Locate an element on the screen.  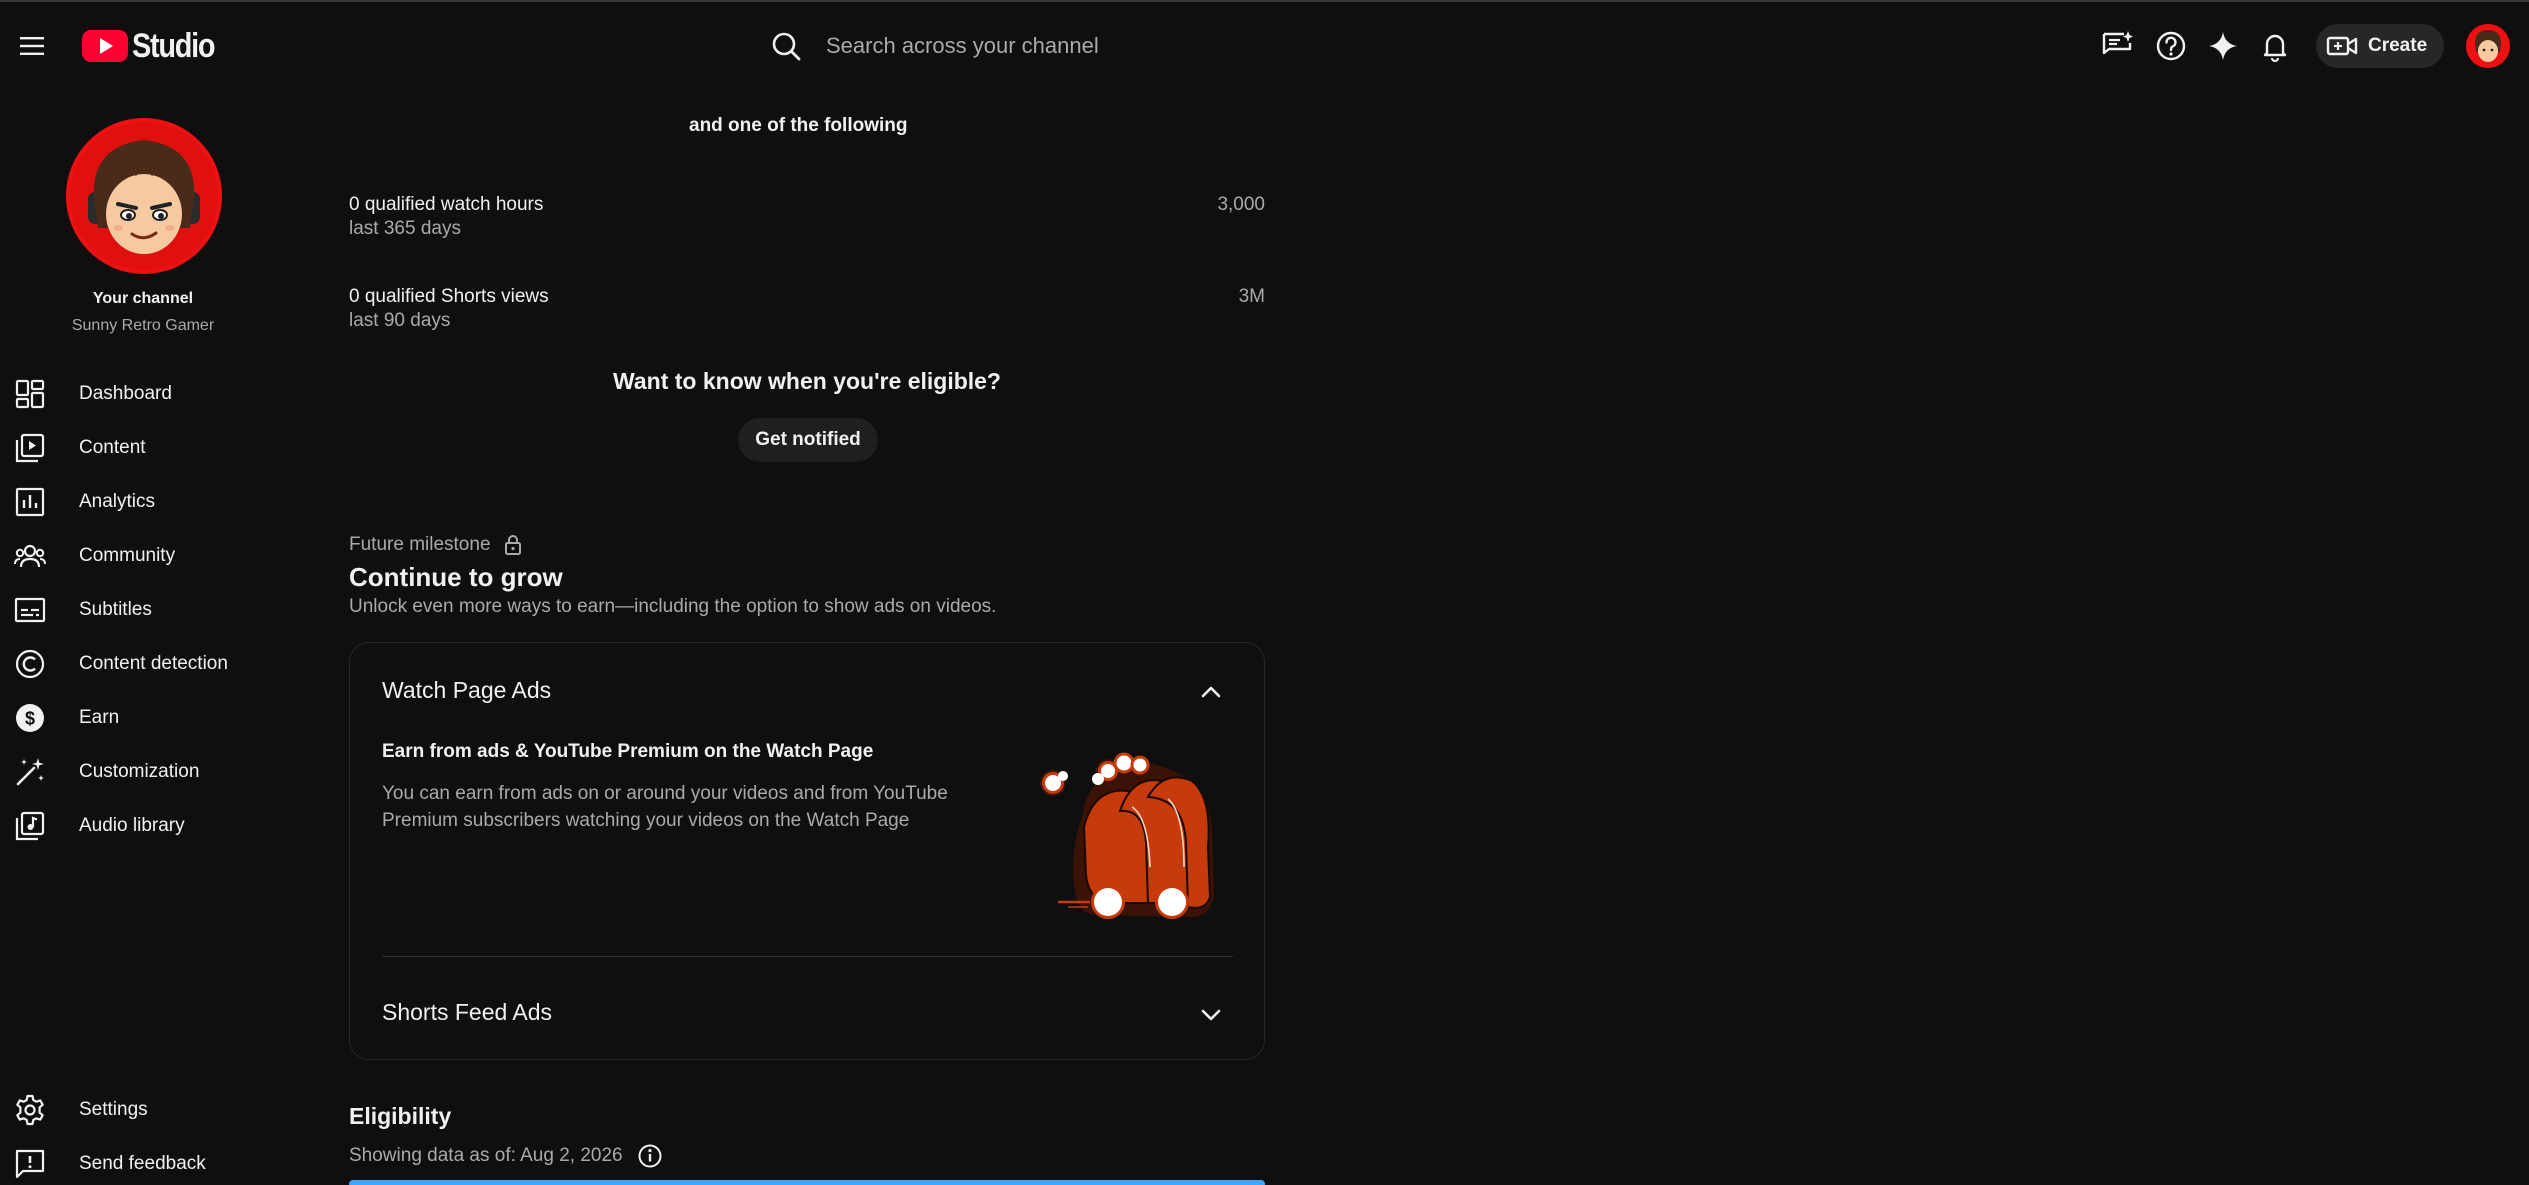
eligibility-progress-bar is located at coordinates (807, 1182).